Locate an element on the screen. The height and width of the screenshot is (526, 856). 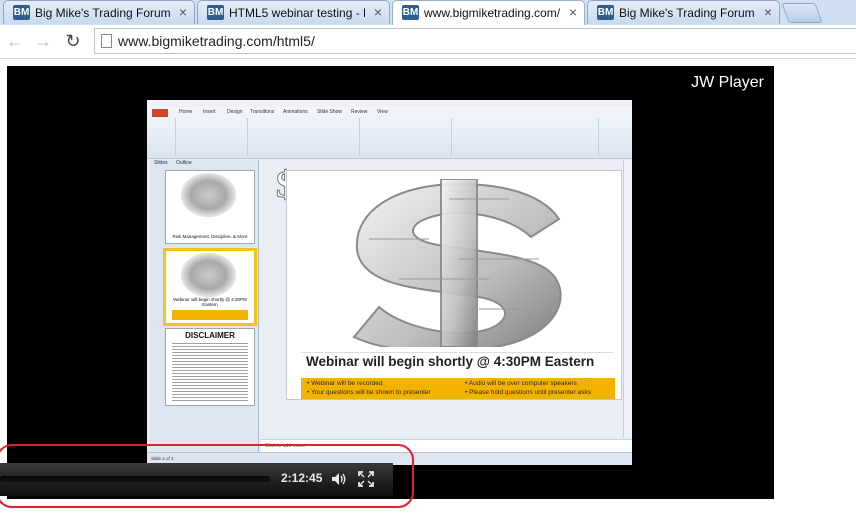
ribbon-tab-design: Design is located at coordinates (235, 112).